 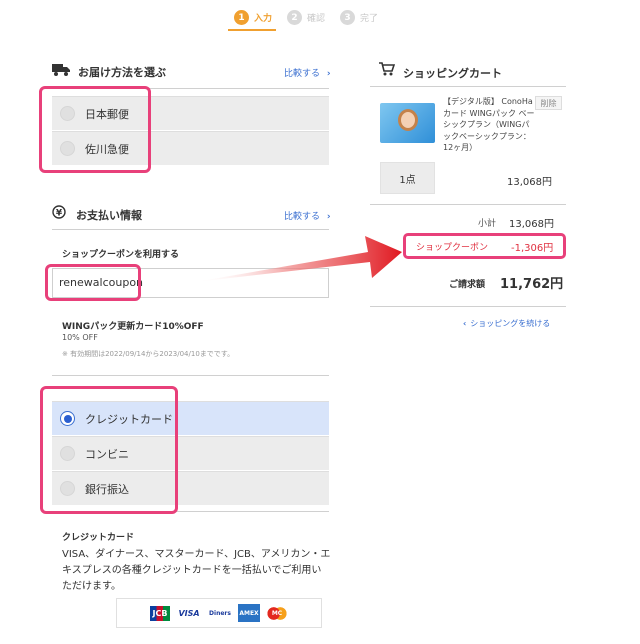 I want to click on annotation-arrow-icon, so click(x=298, y=259).